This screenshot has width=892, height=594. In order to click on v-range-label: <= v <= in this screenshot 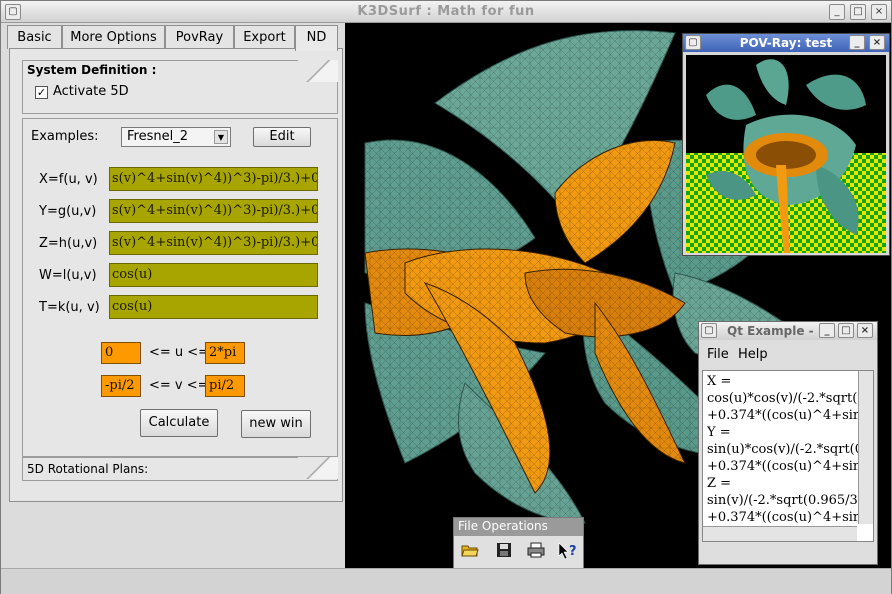, I will do `click(179, 385)`.